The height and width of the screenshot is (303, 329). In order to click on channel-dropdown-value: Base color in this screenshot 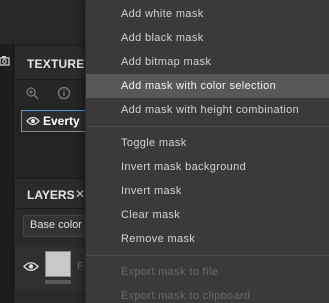, I will do `click(56, 225)`.